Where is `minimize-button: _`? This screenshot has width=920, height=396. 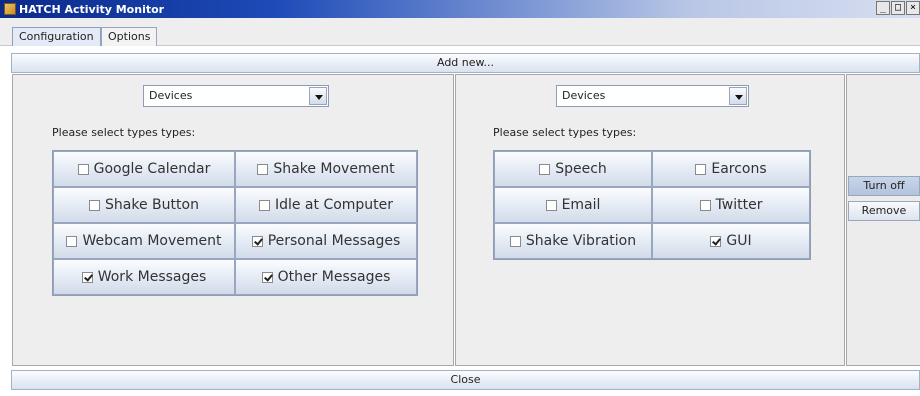 minimize-button: _ is located at coordinates (883, 8).